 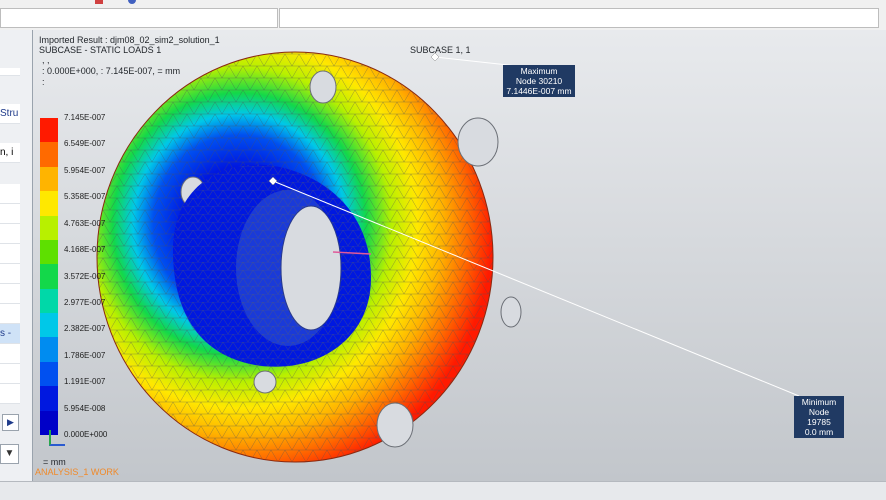 What do you see at coordinates (46, 60) in the screenshot?
I see `header-line: , ,` at bounding box center [46, 60].